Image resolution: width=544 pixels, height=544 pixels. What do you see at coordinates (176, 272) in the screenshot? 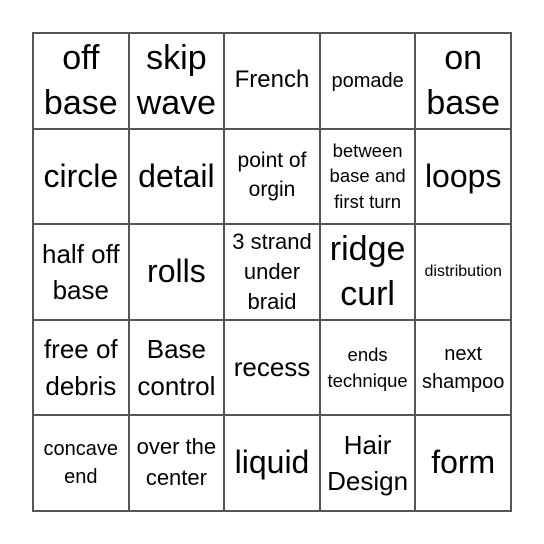
I see `bingo-cell: rolls` at bounding box center [176, 272].